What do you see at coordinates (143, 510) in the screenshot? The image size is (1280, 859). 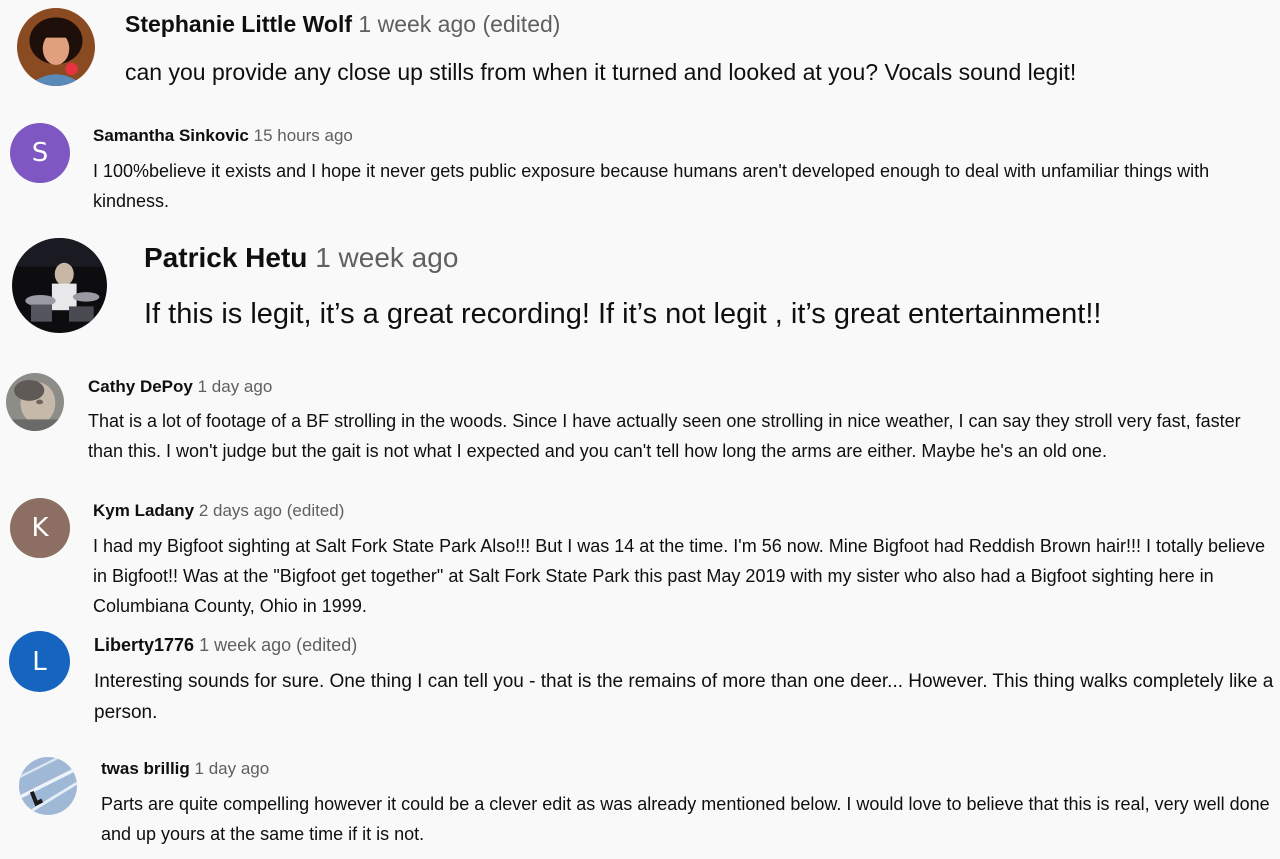 I see `comment-author-name: Kym Ladany` at bounding box center [143, 510].